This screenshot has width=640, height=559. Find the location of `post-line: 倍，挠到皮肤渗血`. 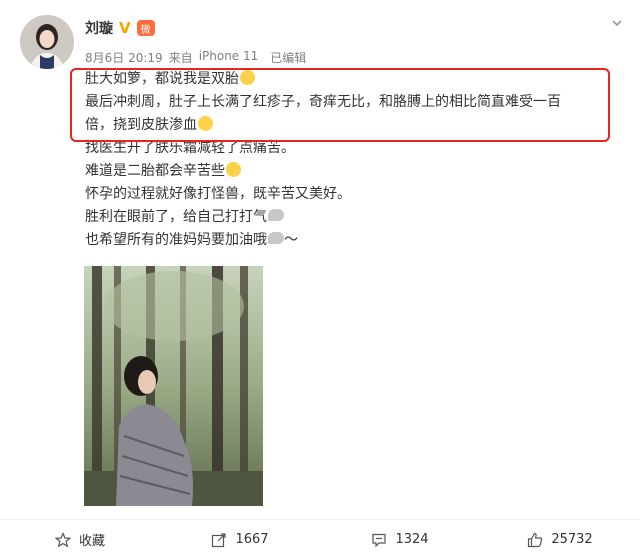

post-line: 倍，挠到皮肤渗血 is located at coordinates (347, 125).